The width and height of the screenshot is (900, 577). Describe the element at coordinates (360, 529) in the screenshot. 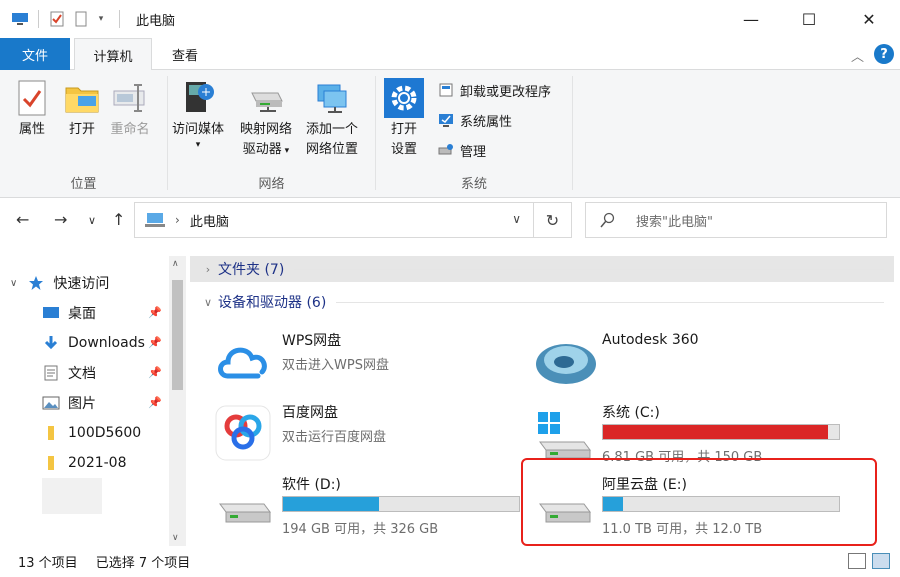

I see `tile-subtitle: 194 GB 可用，共 326 GB` at that location.